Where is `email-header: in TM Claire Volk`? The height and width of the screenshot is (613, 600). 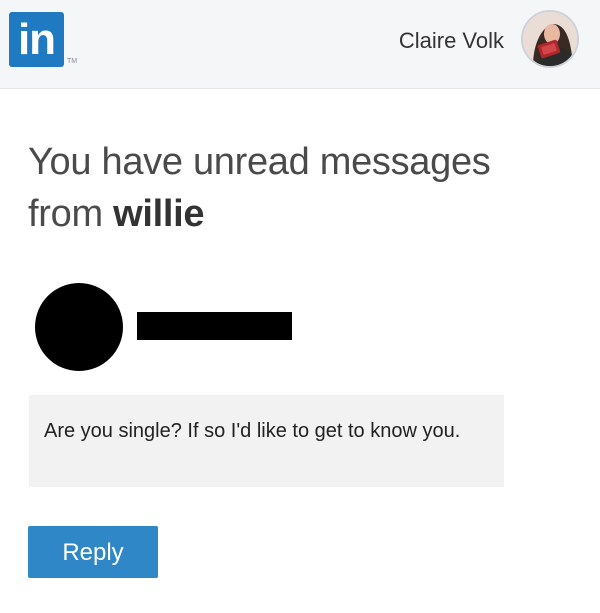 email-header: in TM Claire Volk is located at coordinates (300, 44).